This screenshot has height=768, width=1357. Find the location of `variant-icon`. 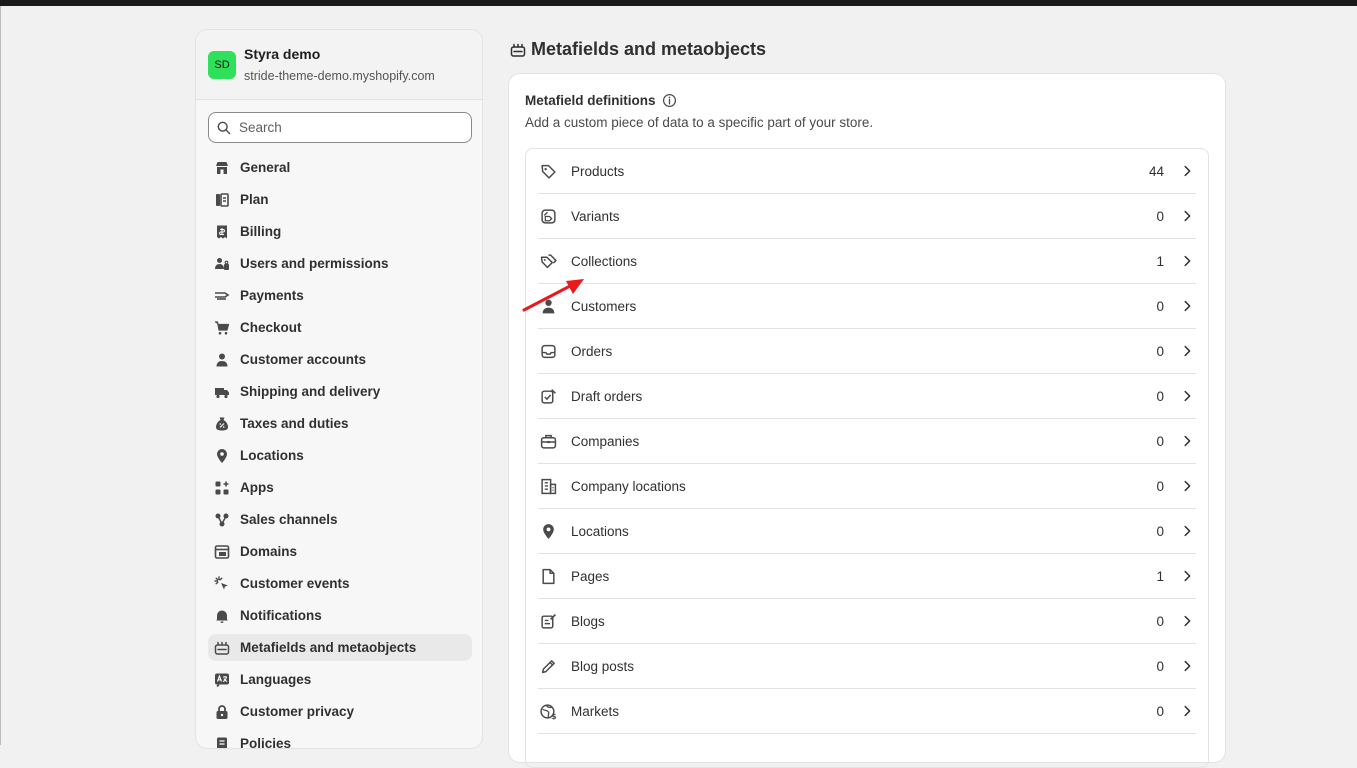

variant-icon is located at coordinates (548, 216).